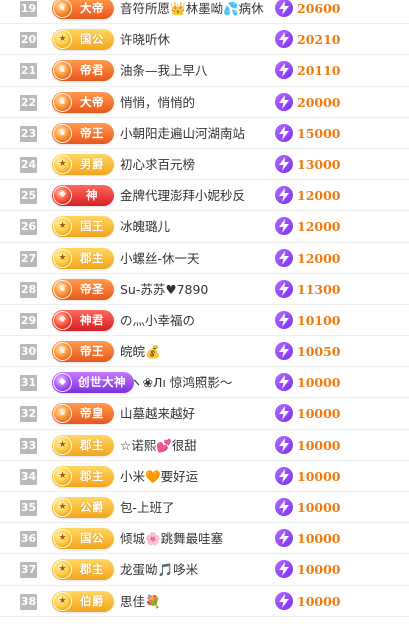 This screenshot has width=409, height=639. I want to click on user-name: 倾城🌸跳舞最哇塞, so click(195, 538).